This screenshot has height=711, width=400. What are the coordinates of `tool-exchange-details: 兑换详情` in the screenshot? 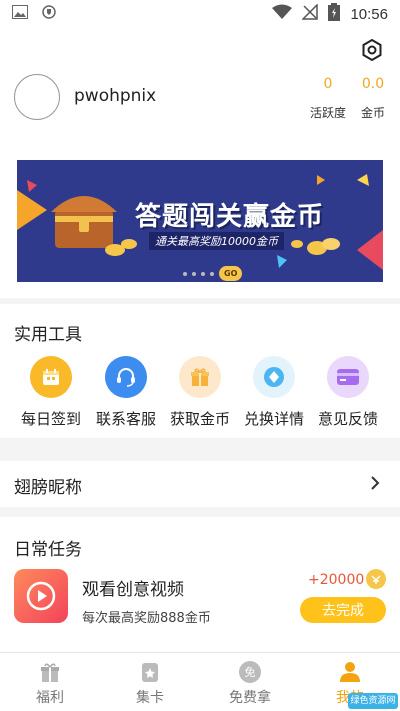 It's located at (274, 392).